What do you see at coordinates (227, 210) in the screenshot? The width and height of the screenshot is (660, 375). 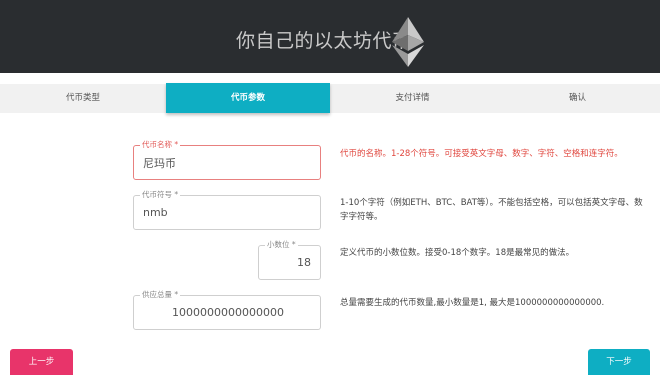 I see `token-symbol-field: 代币符号 * nmb` at bounding box center [227, 210].